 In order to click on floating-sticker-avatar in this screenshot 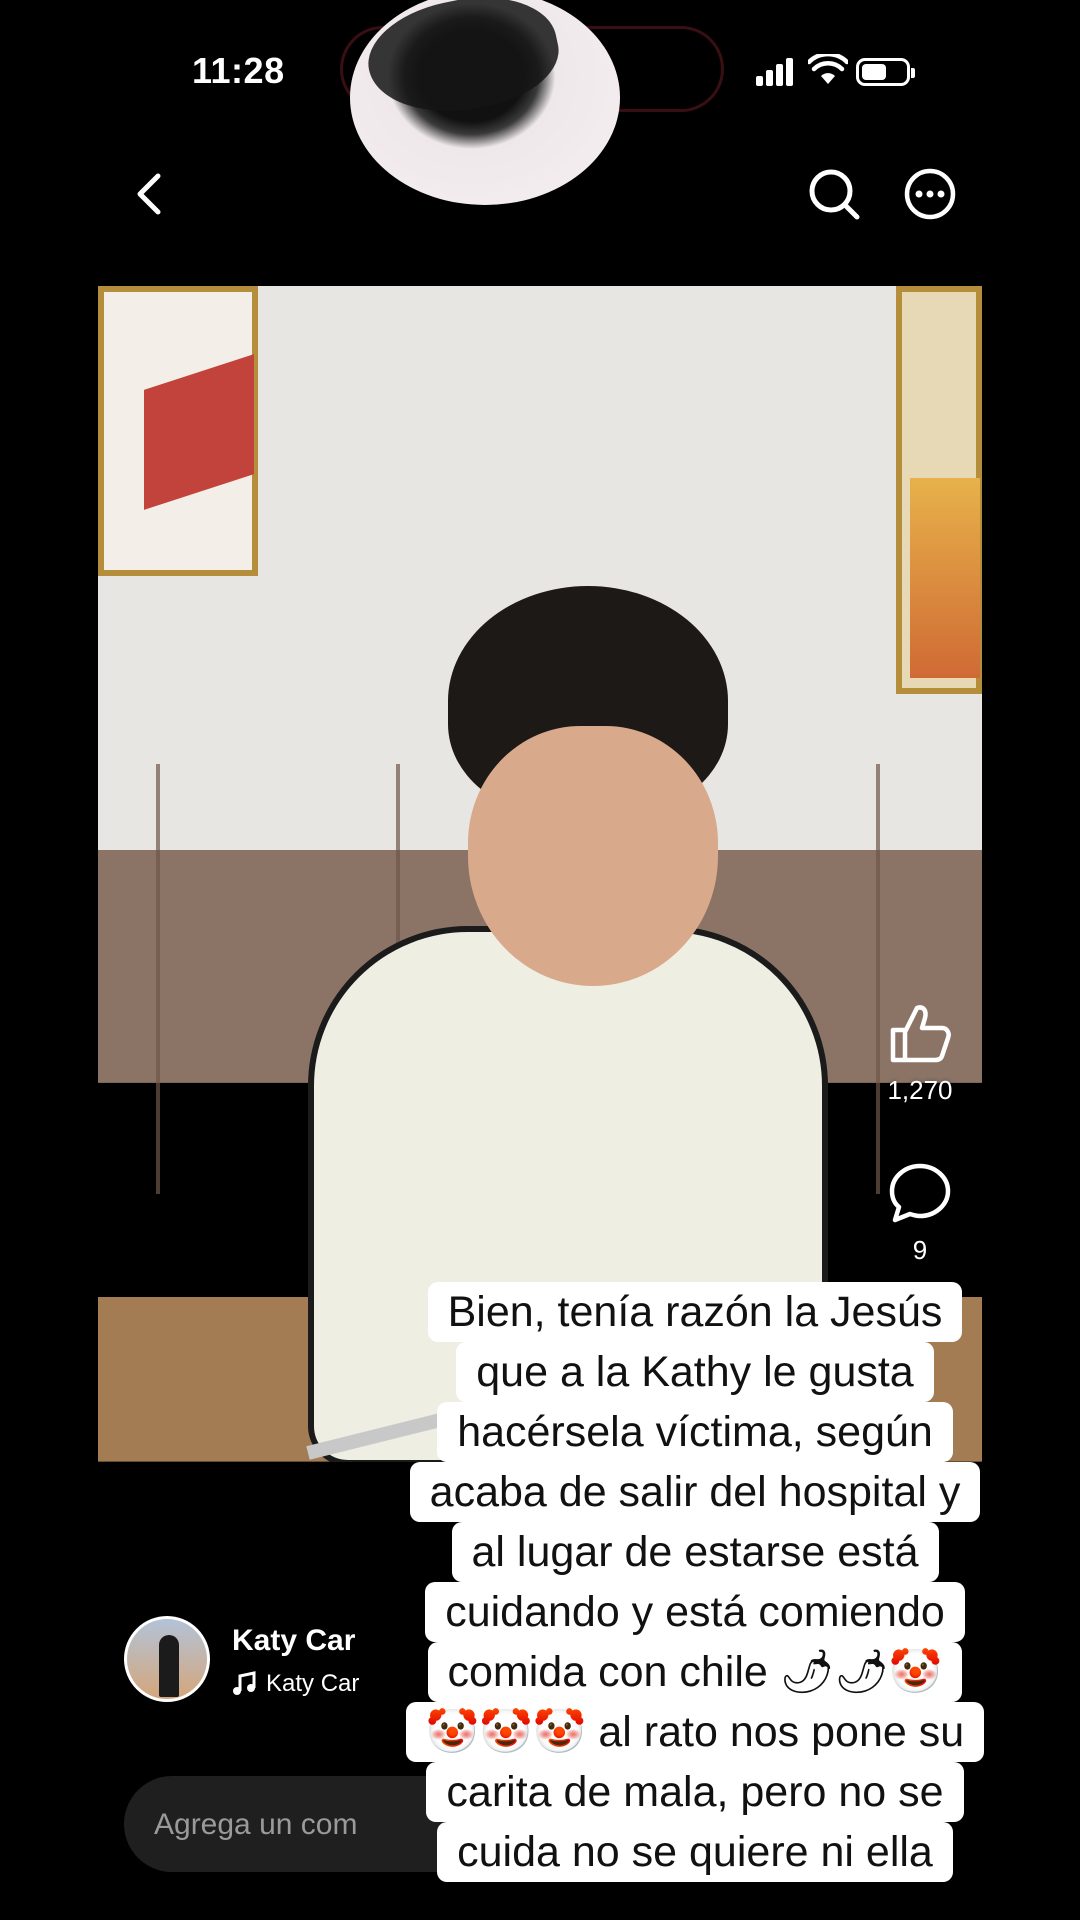, I will do `click(485, 102)`.